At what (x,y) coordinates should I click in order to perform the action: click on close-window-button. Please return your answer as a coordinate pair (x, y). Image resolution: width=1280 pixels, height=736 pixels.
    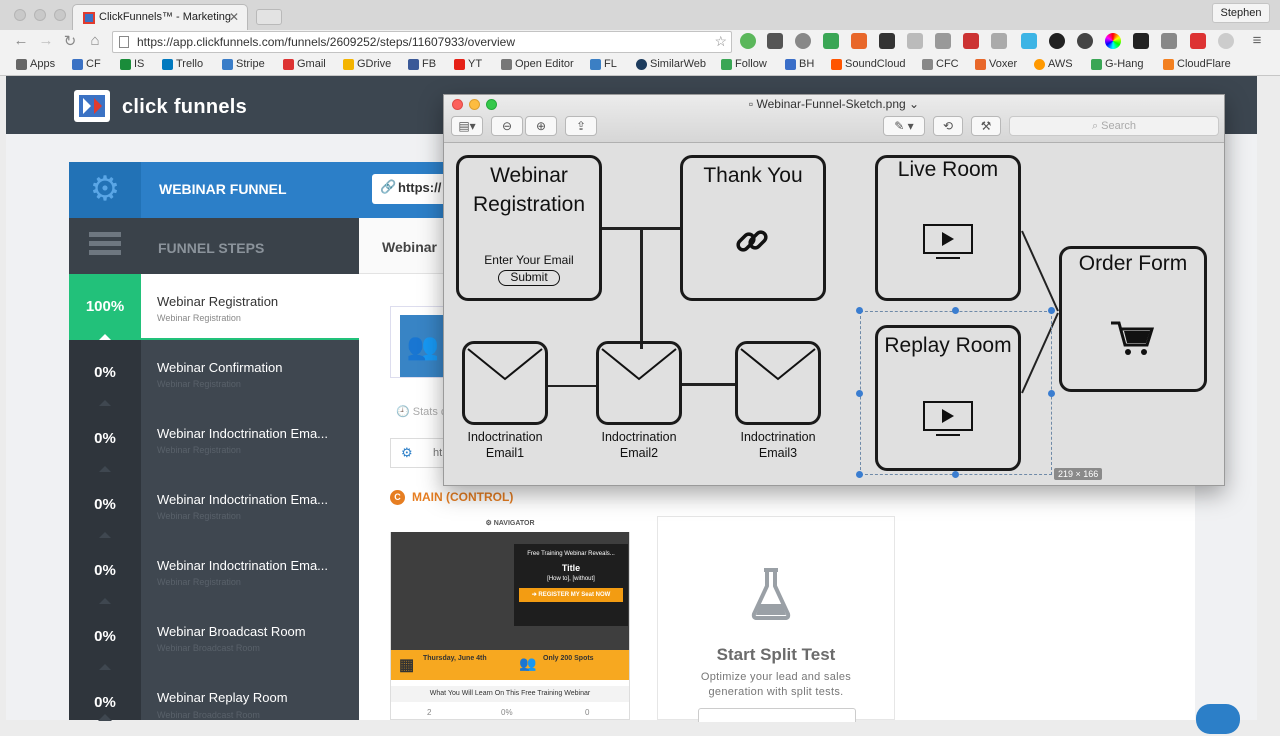
    Looking at the image, I should click on (20, 15).